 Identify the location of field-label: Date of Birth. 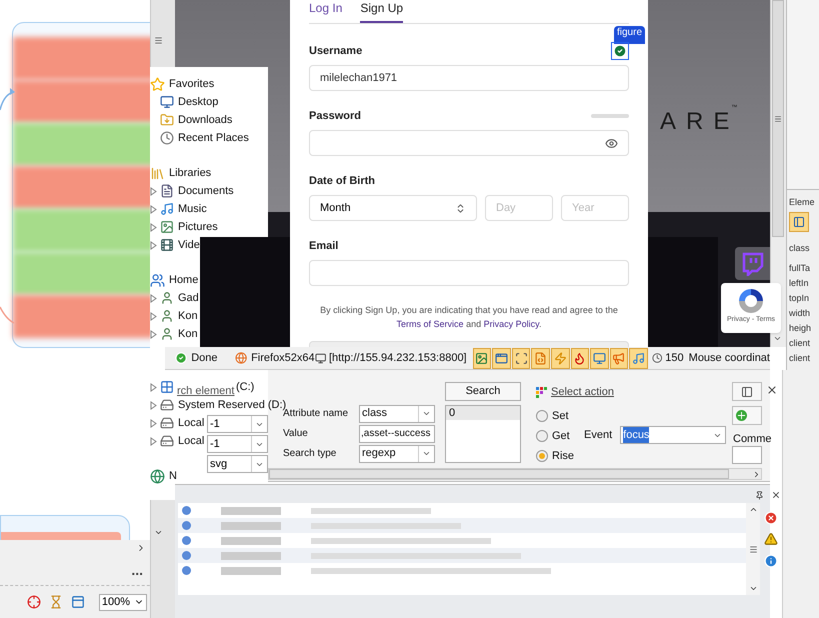
(342, 181).